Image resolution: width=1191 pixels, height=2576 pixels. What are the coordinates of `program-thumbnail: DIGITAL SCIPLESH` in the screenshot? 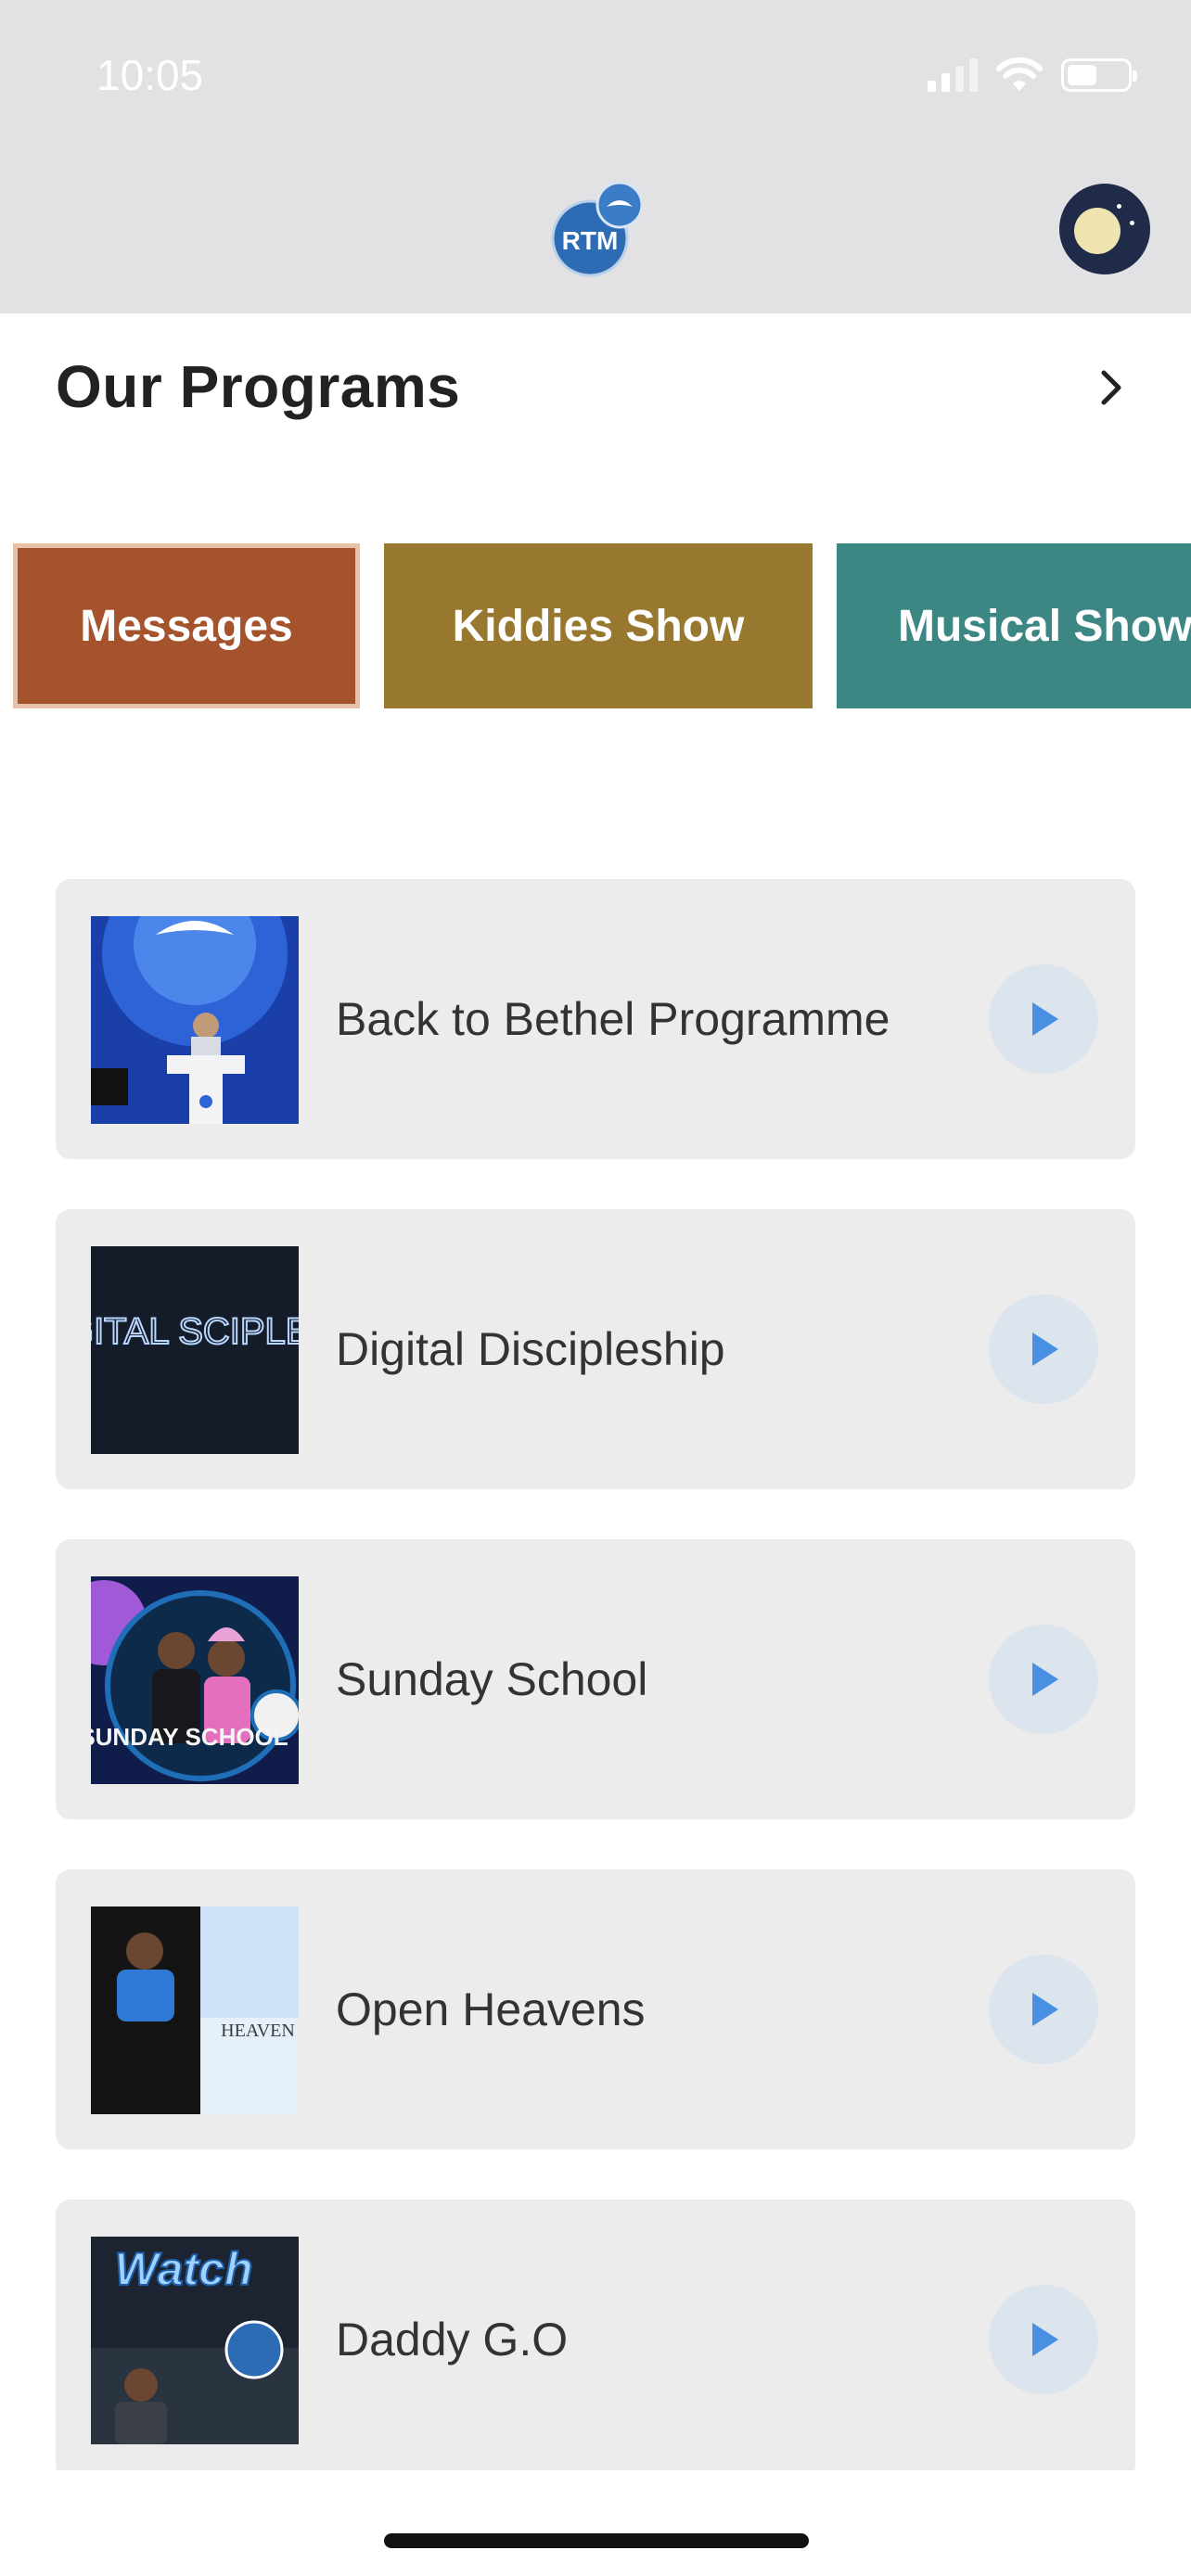 It's located at (195, 1350).